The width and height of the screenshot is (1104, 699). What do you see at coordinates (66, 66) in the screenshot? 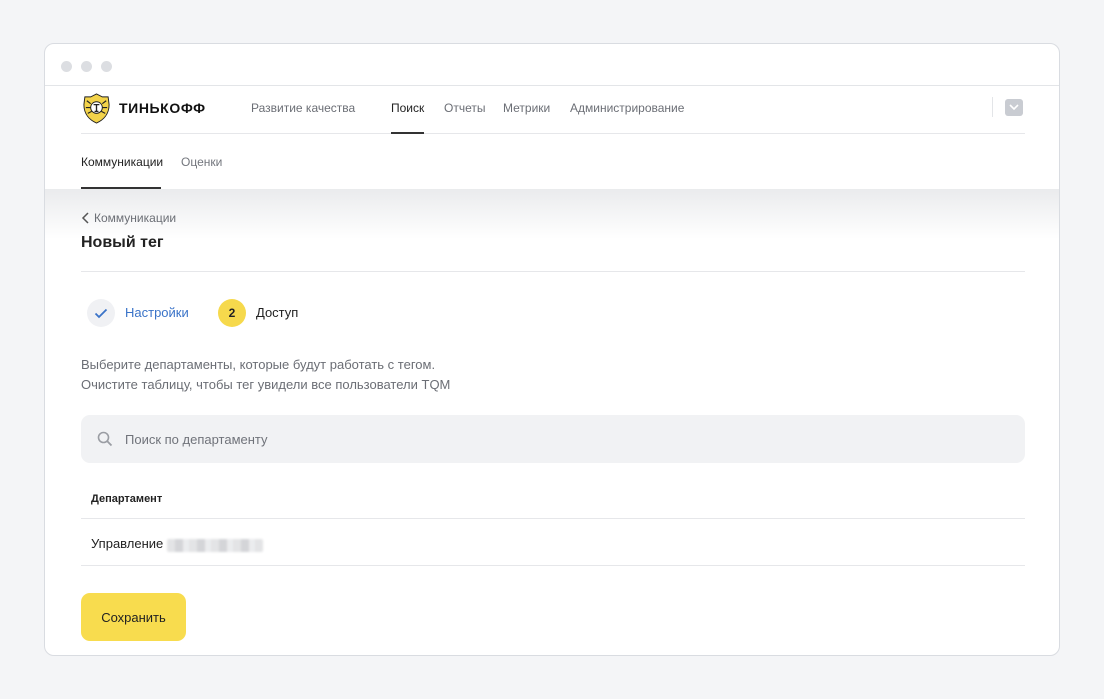
I see `window-close-dot` at bounding box center [66, 66].